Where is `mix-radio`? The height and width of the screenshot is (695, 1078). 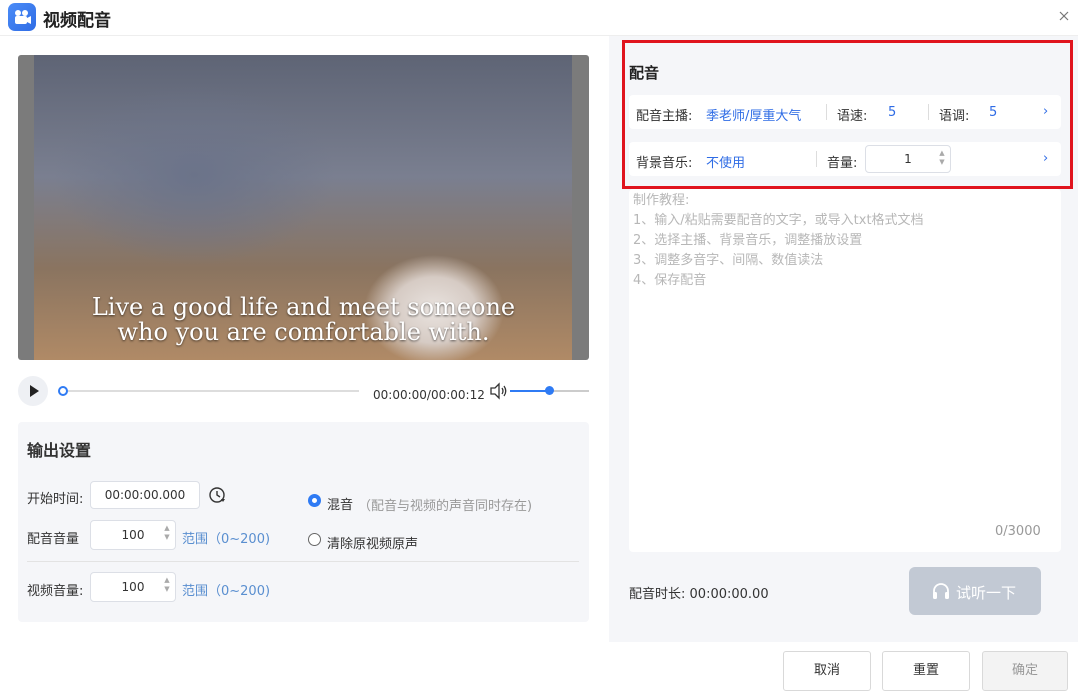
mix-radio is located at coordinates (314, 500).